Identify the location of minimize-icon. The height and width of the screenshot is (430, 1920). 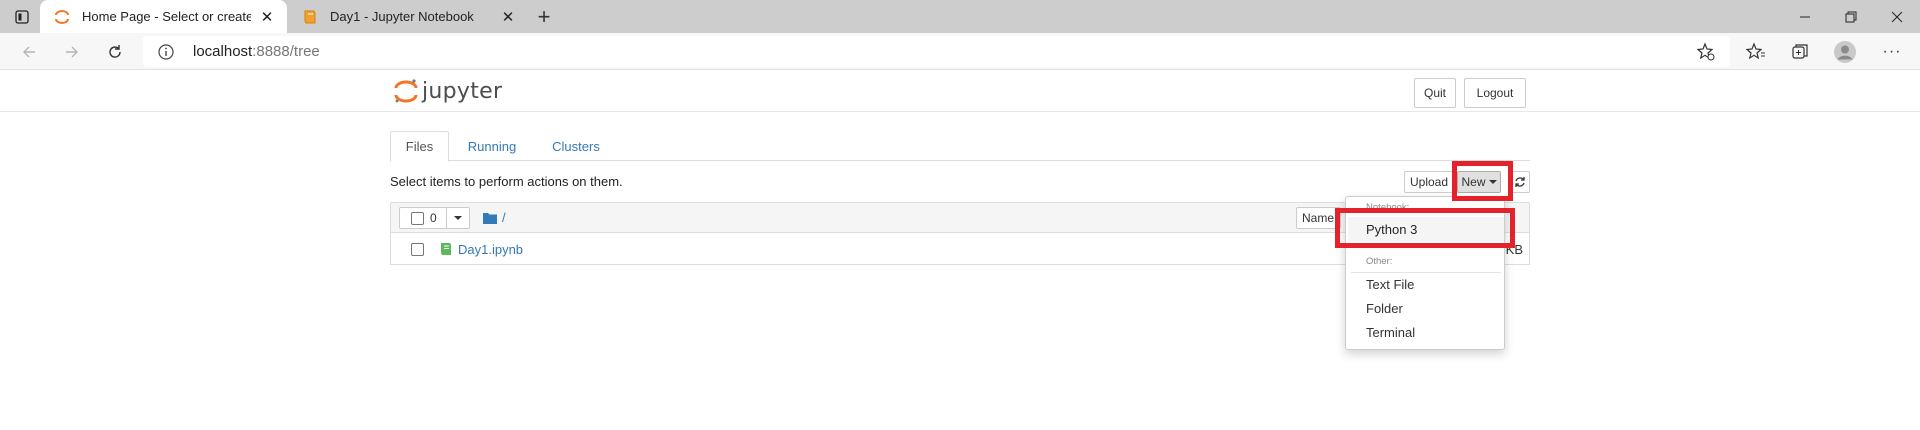
(1805, 16).